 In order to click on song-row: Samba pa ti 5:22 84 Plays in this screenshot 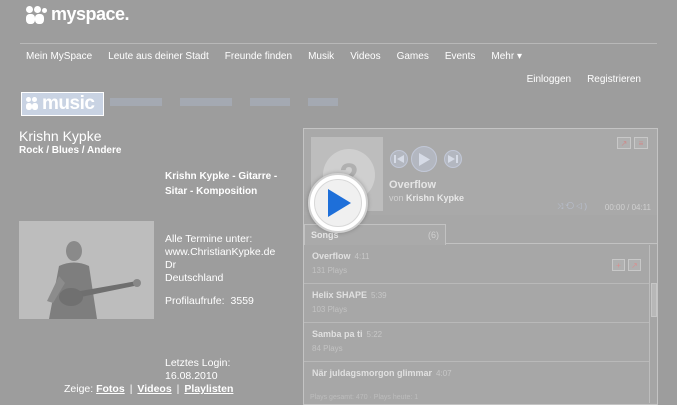, I will do `click(476, 342)`.